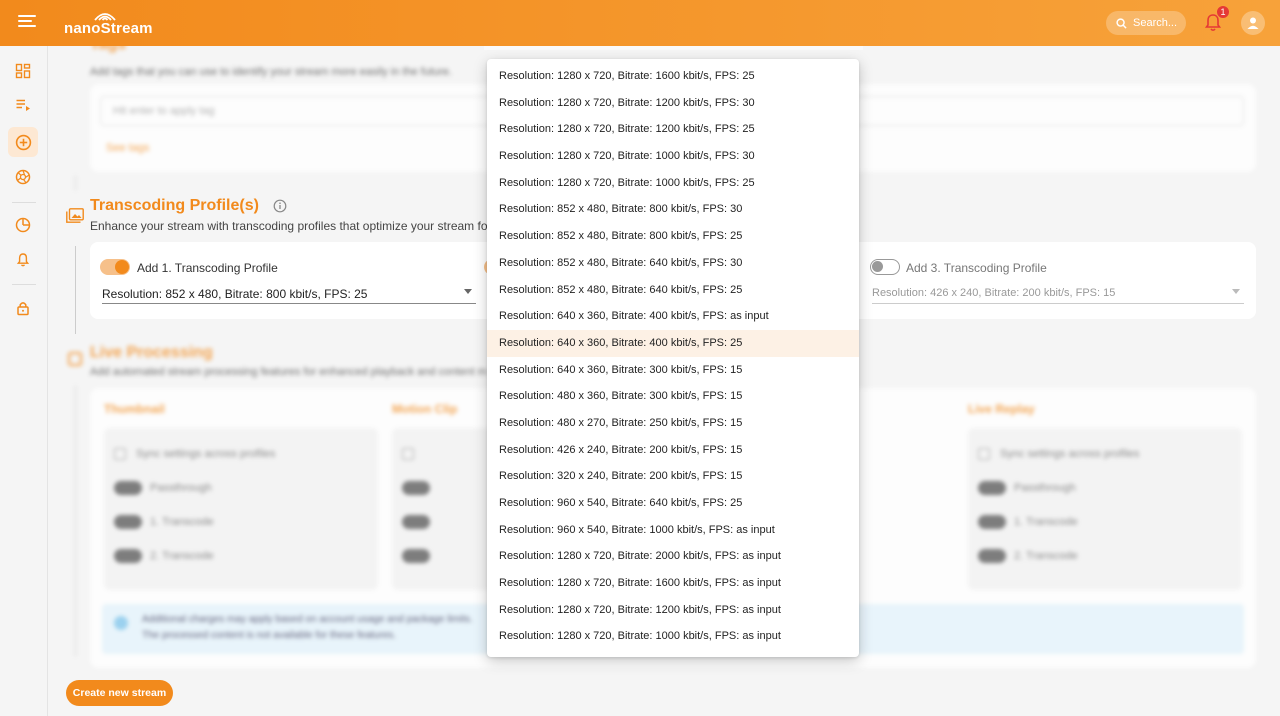 This screenshot has width=1280, height=716. Describe the element at coordinates (174, 205) in the screenshot. I see `transcoding-title: Transcoding Profile(s)` at that location.